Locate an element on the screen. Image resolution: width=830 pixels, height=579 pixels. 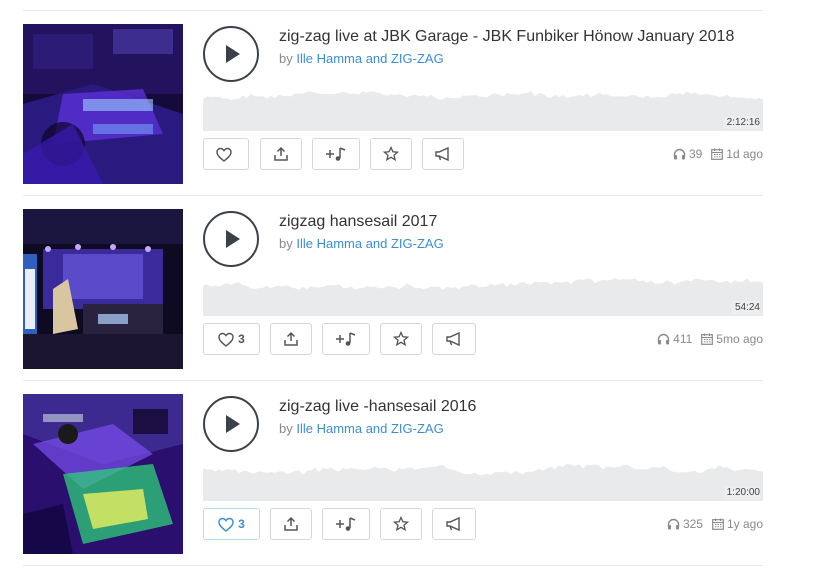
upload-age: 1y ago is located at coordinates (744, 524).